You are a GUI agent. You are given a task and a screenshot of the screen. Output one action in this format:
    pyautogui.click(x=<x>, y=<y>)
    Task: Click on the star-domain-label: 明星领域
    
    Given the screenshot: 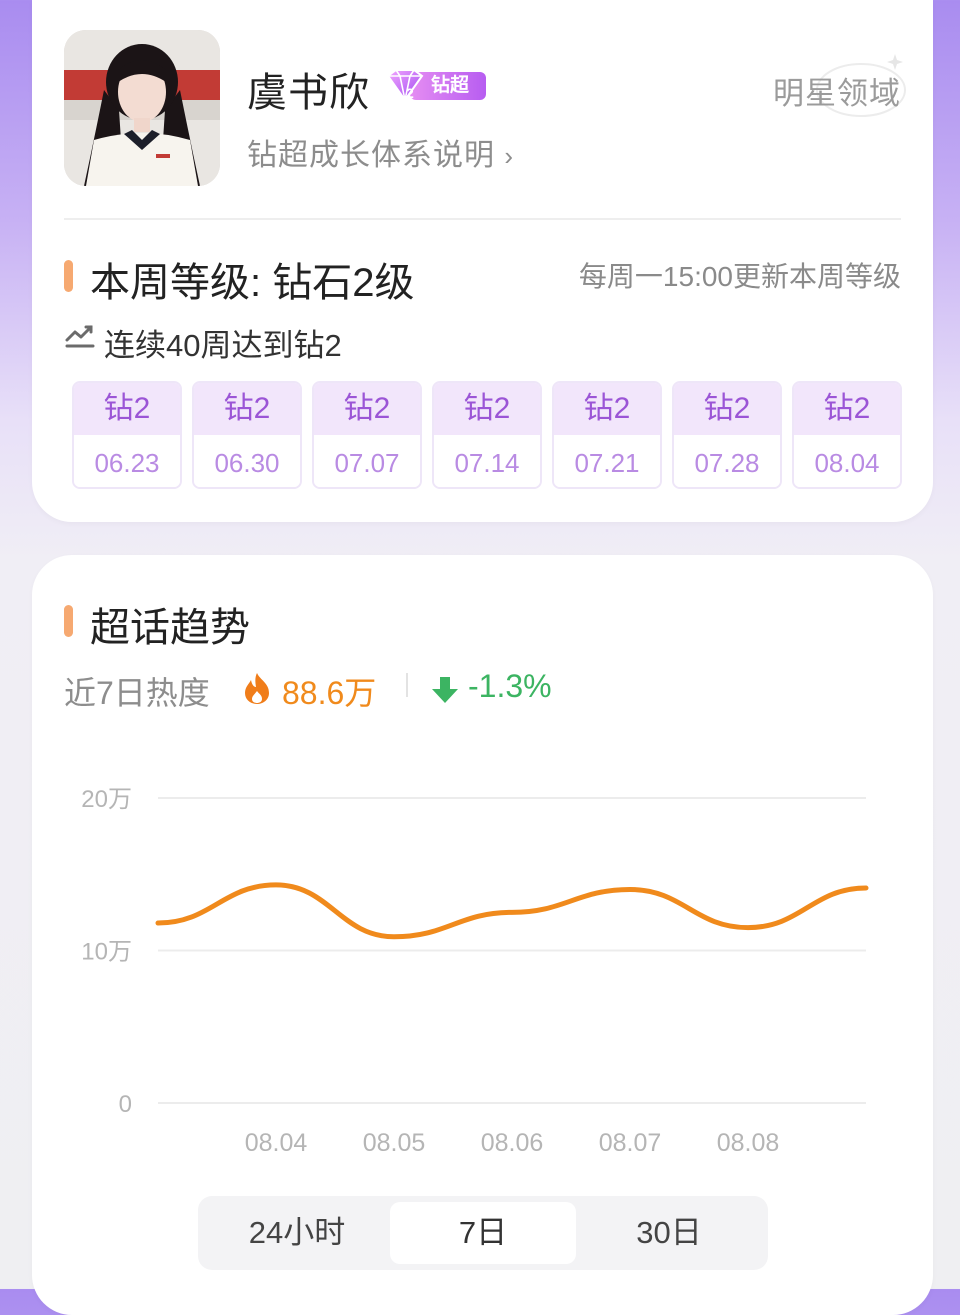 What is the action you would take?
    pyautogui.click(x=837, y=90)
    